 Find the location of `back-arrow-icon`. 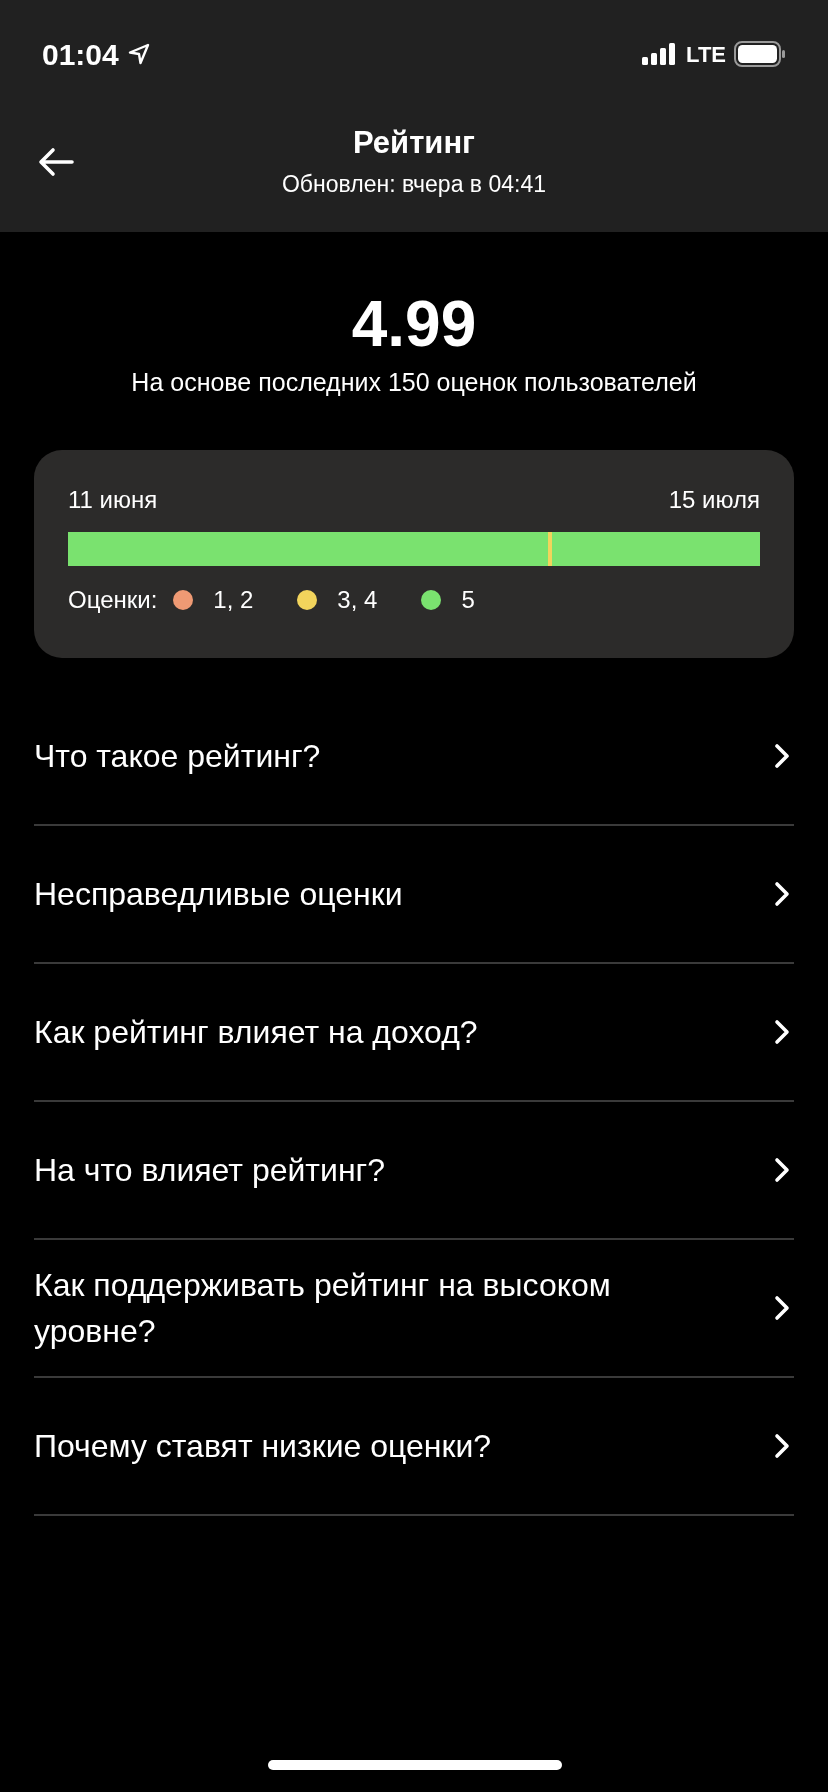

back-arrow-icon is located at coordinates (56, 162).